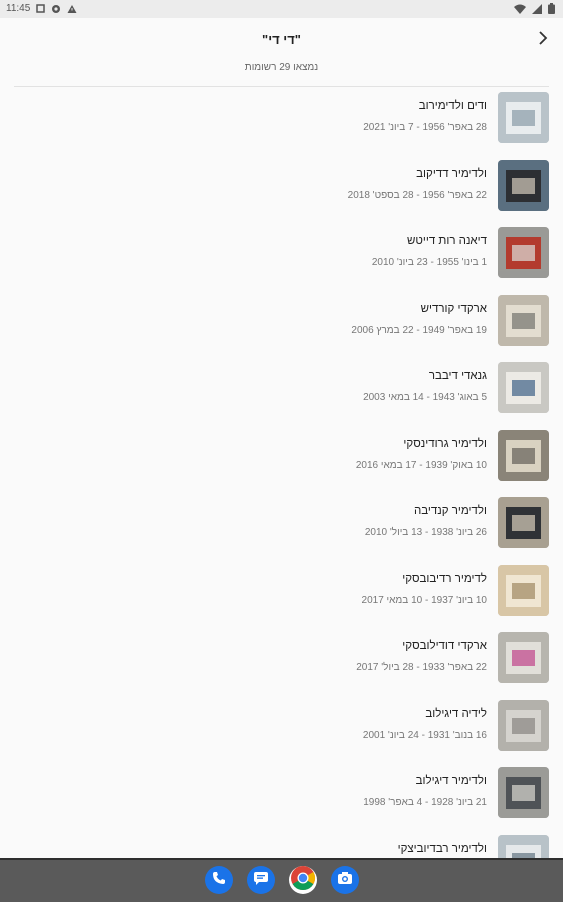 This screenshot has height=902, width=563. Describe the element at coordinates (537, 8) in the screenshot. I see `signal-icon` at that location.